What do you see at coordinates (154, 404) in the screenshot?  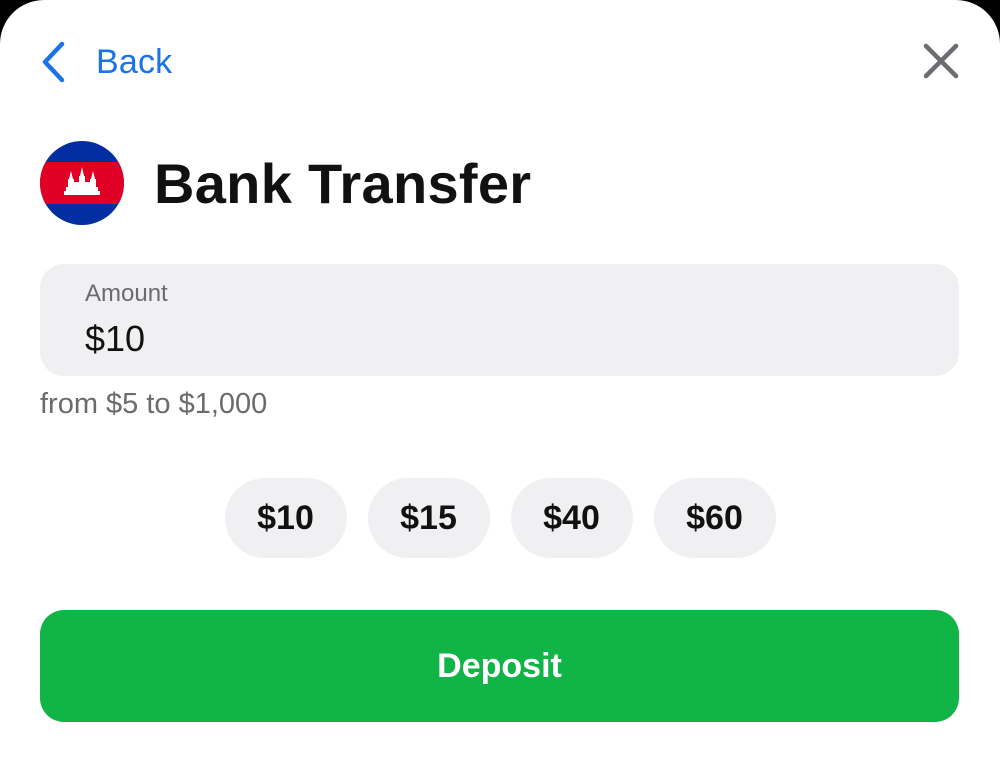 I see `amount-range-hint: from $5 to $1,000` at bounding box center [154, 404].